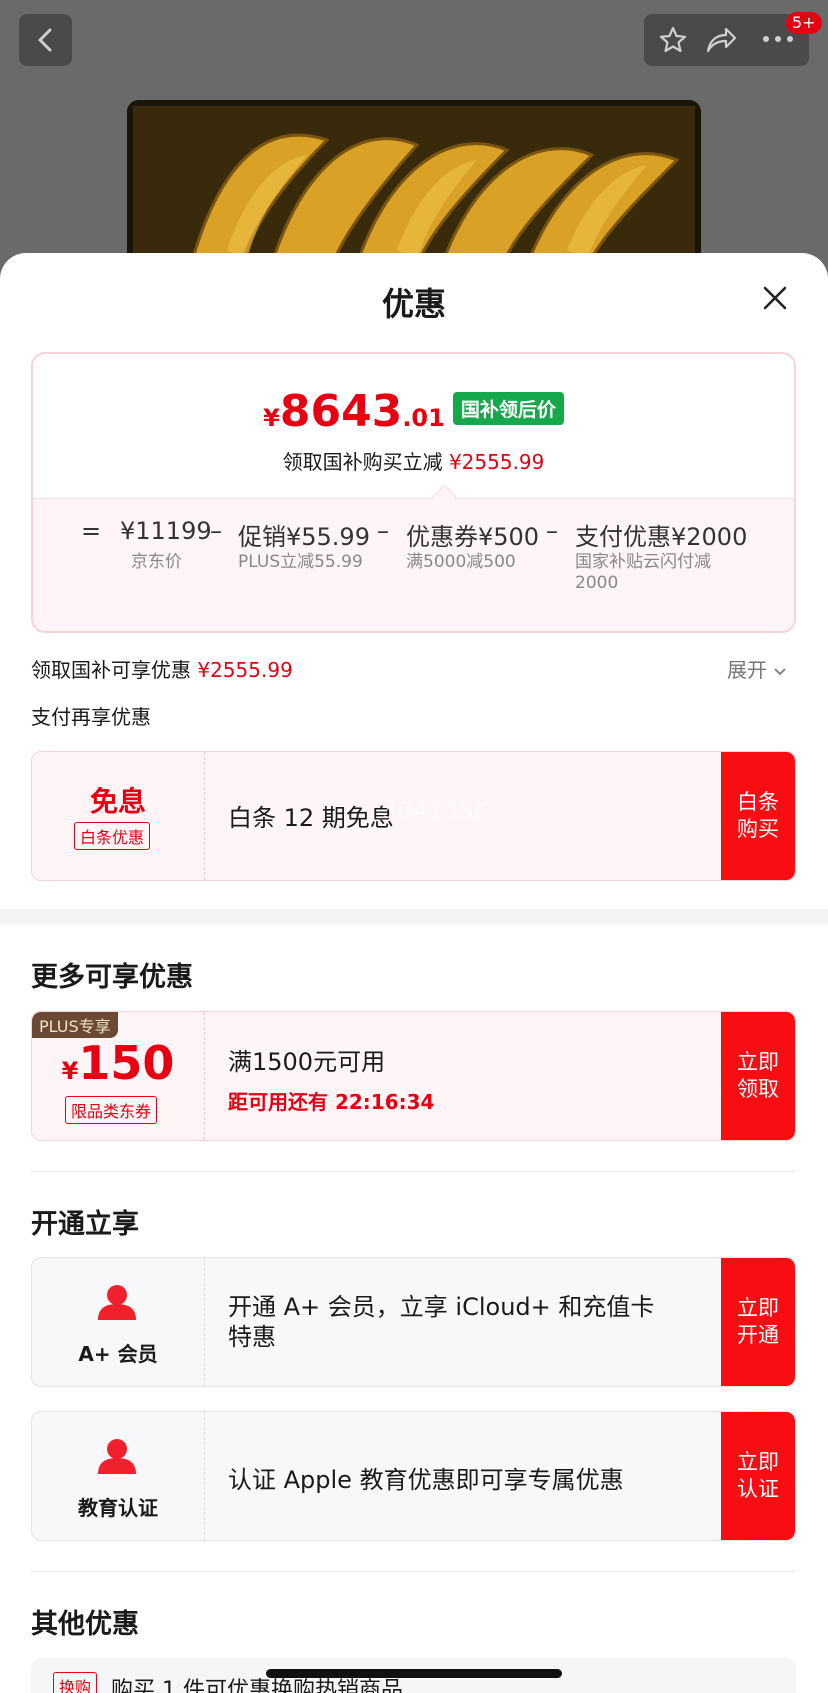  What do you see at coordinates (70, 1071) in the screenshot?
I see `coupon-currency: ¥` at bounding box center [70, 1071].